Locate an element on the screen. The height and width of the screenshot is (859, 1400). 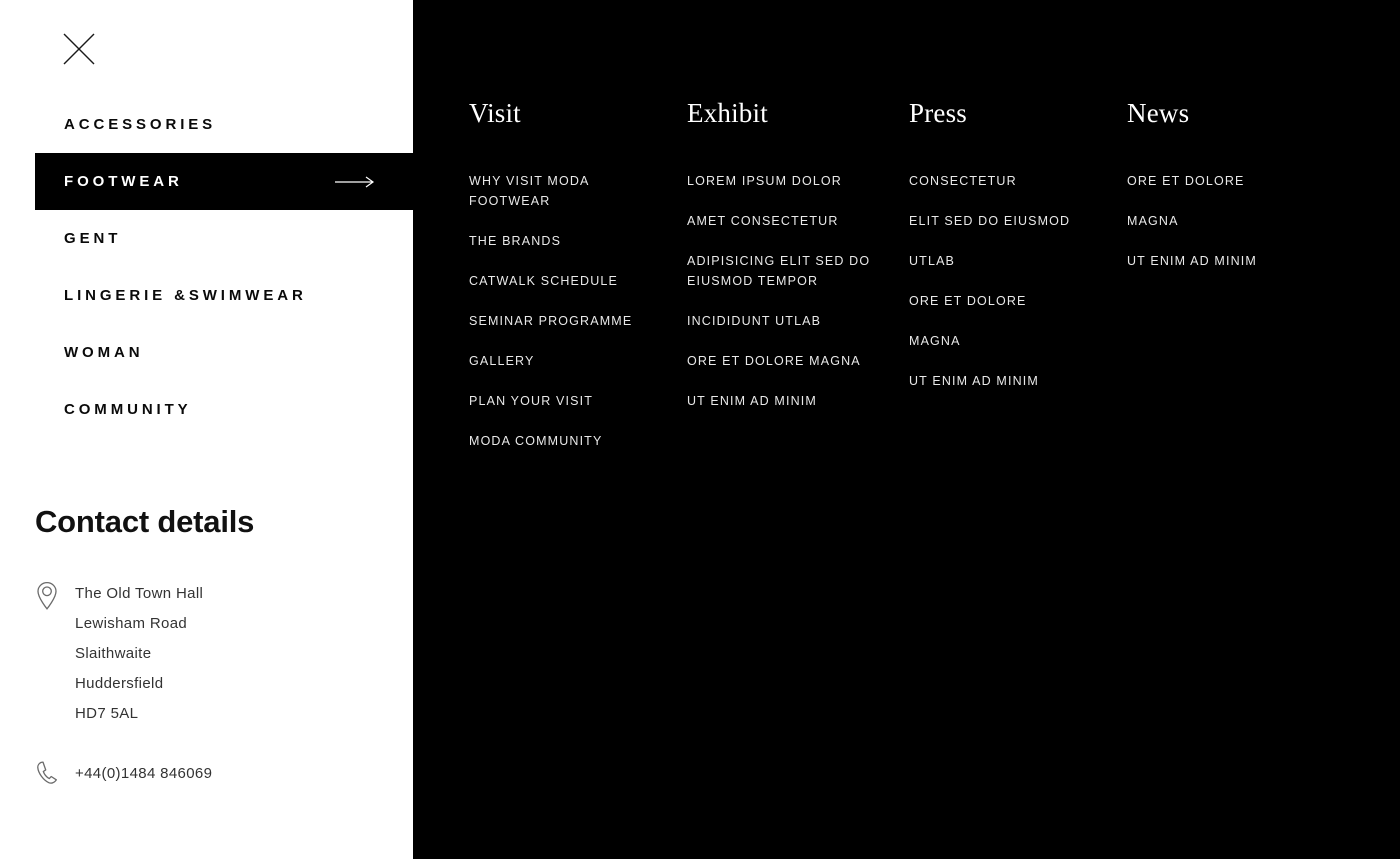
sidebar-item-label: LINGERIE &SWIMWEAR is located at coordinates (185, 295).